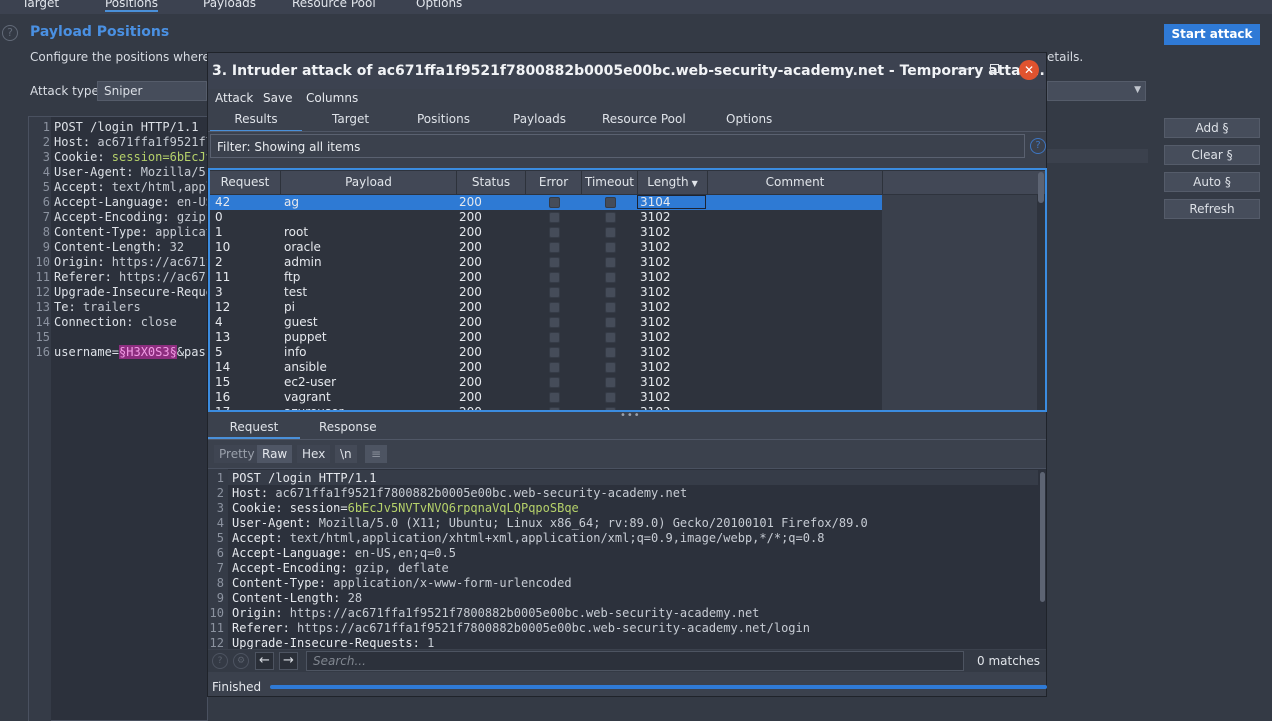  Describe the element at coordinates (254, 429) in the screenshot. I see `tab-request: Request` at that location.